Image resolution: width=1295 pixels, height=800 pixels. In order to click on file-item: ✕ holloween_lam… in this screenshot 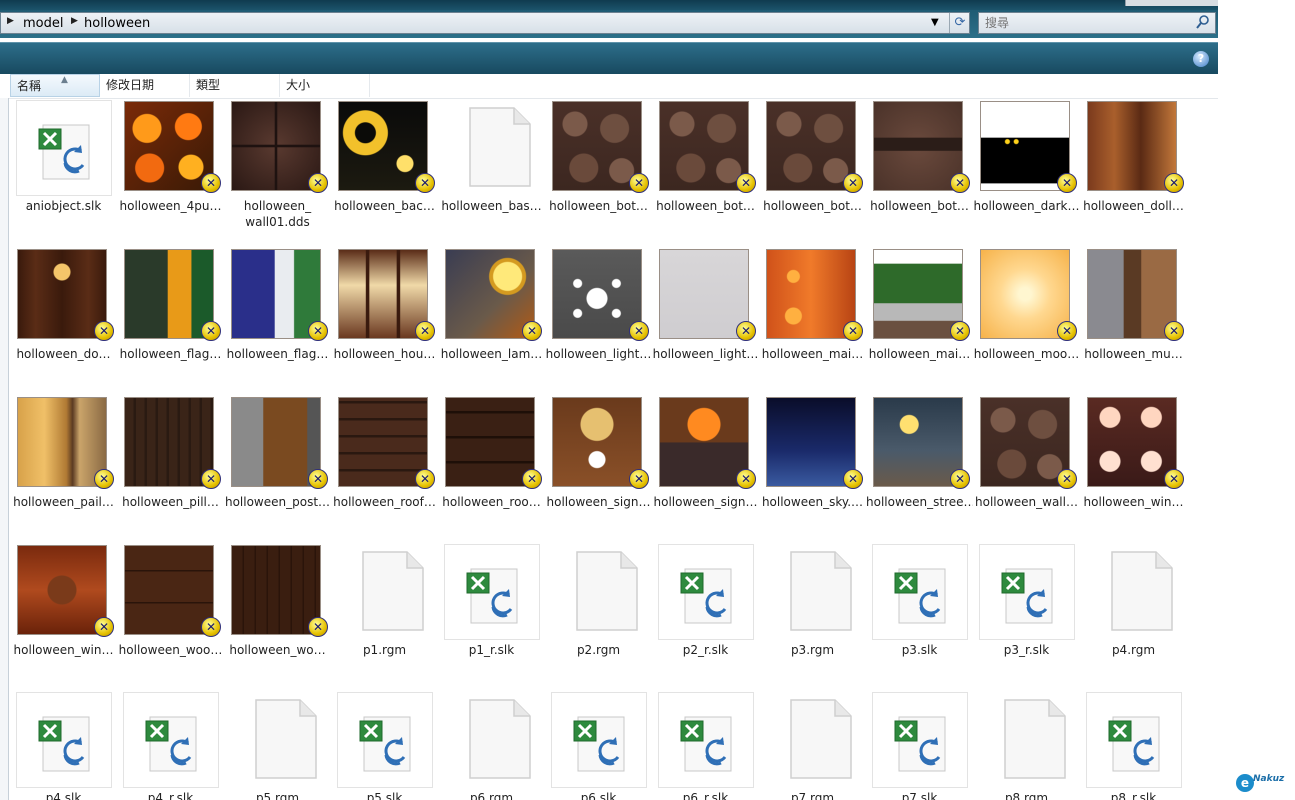, I will do `click(491, 322)`.